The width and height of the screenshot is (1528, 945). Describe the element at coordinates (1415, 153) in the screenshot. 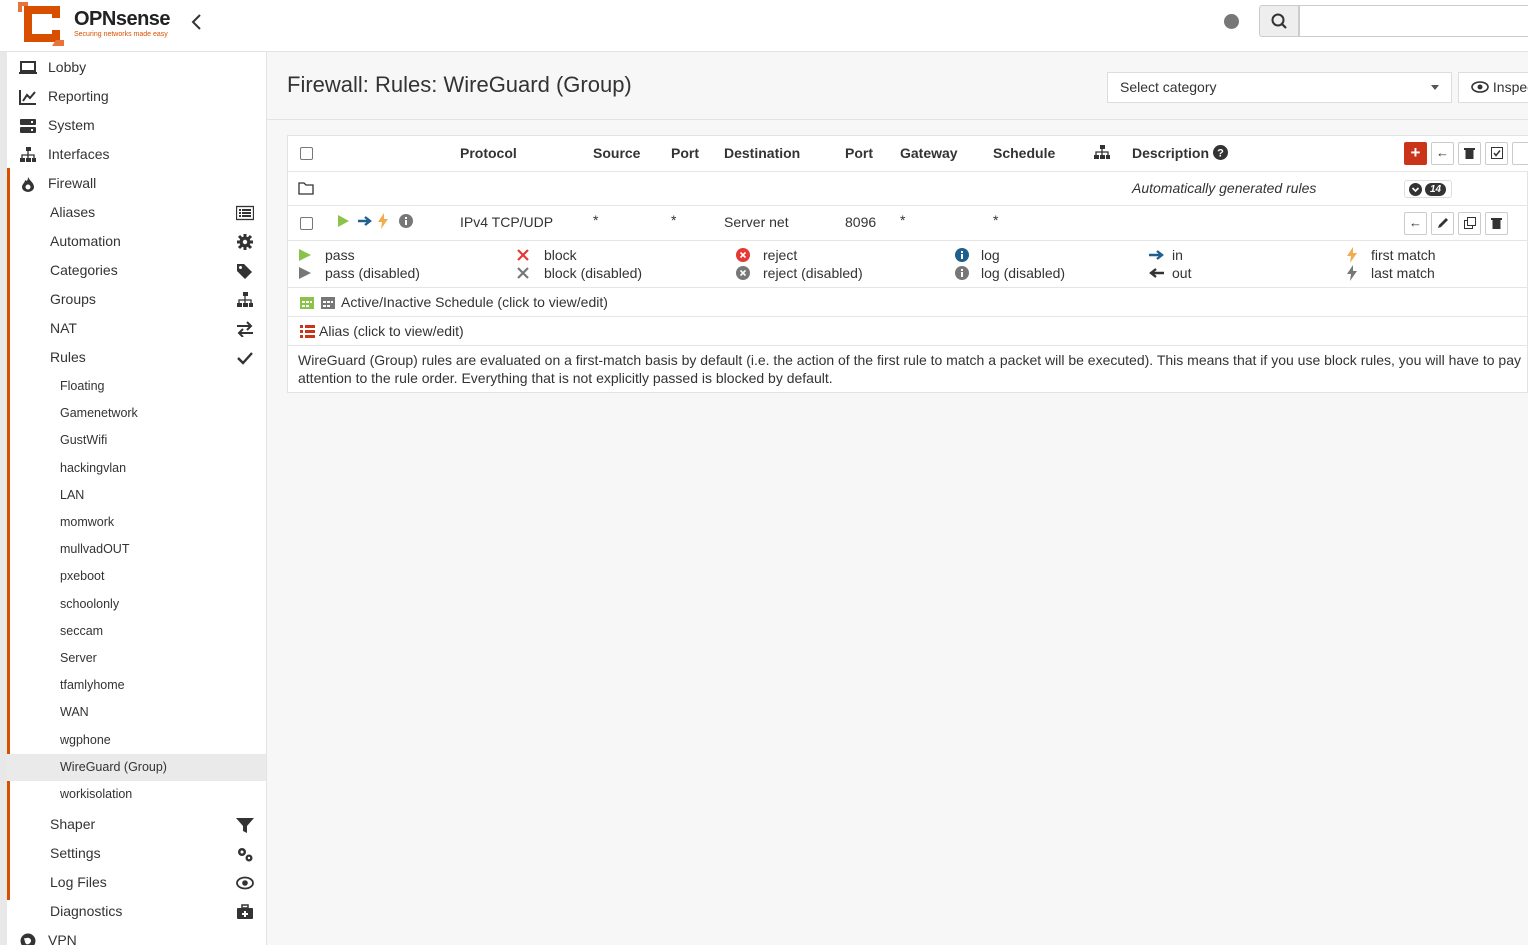

I see `add-rule-button: +` at that location.